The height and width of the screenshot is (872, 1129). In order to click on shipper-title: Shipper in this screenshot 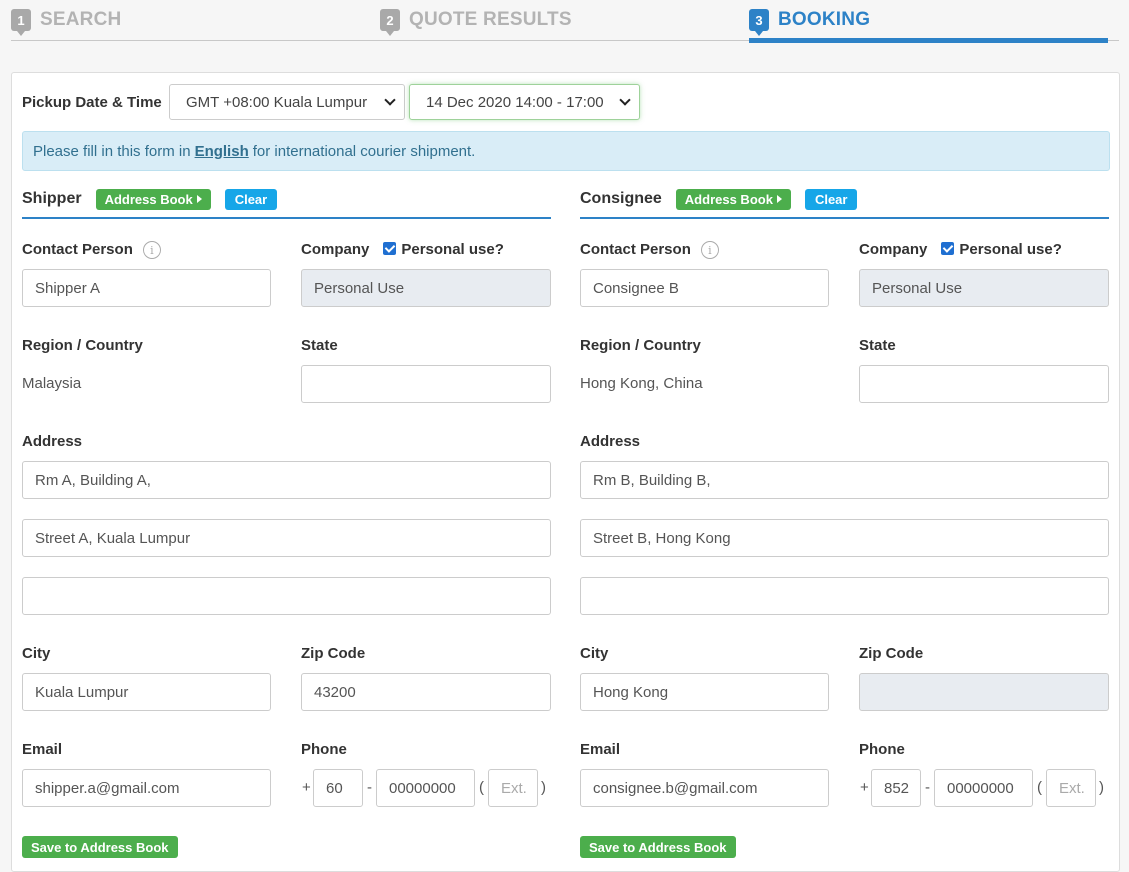, I will do `click(52, 198)`.